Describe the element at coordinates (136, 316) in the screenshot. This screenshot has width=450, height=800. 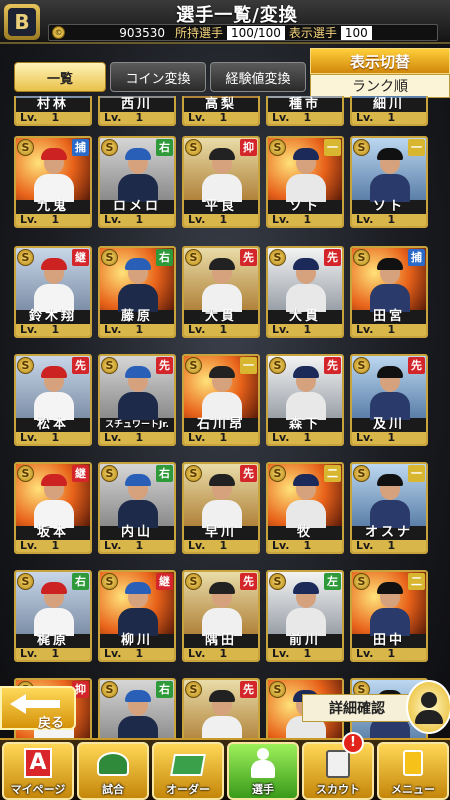
I see `player-name: 藤原` at that location.